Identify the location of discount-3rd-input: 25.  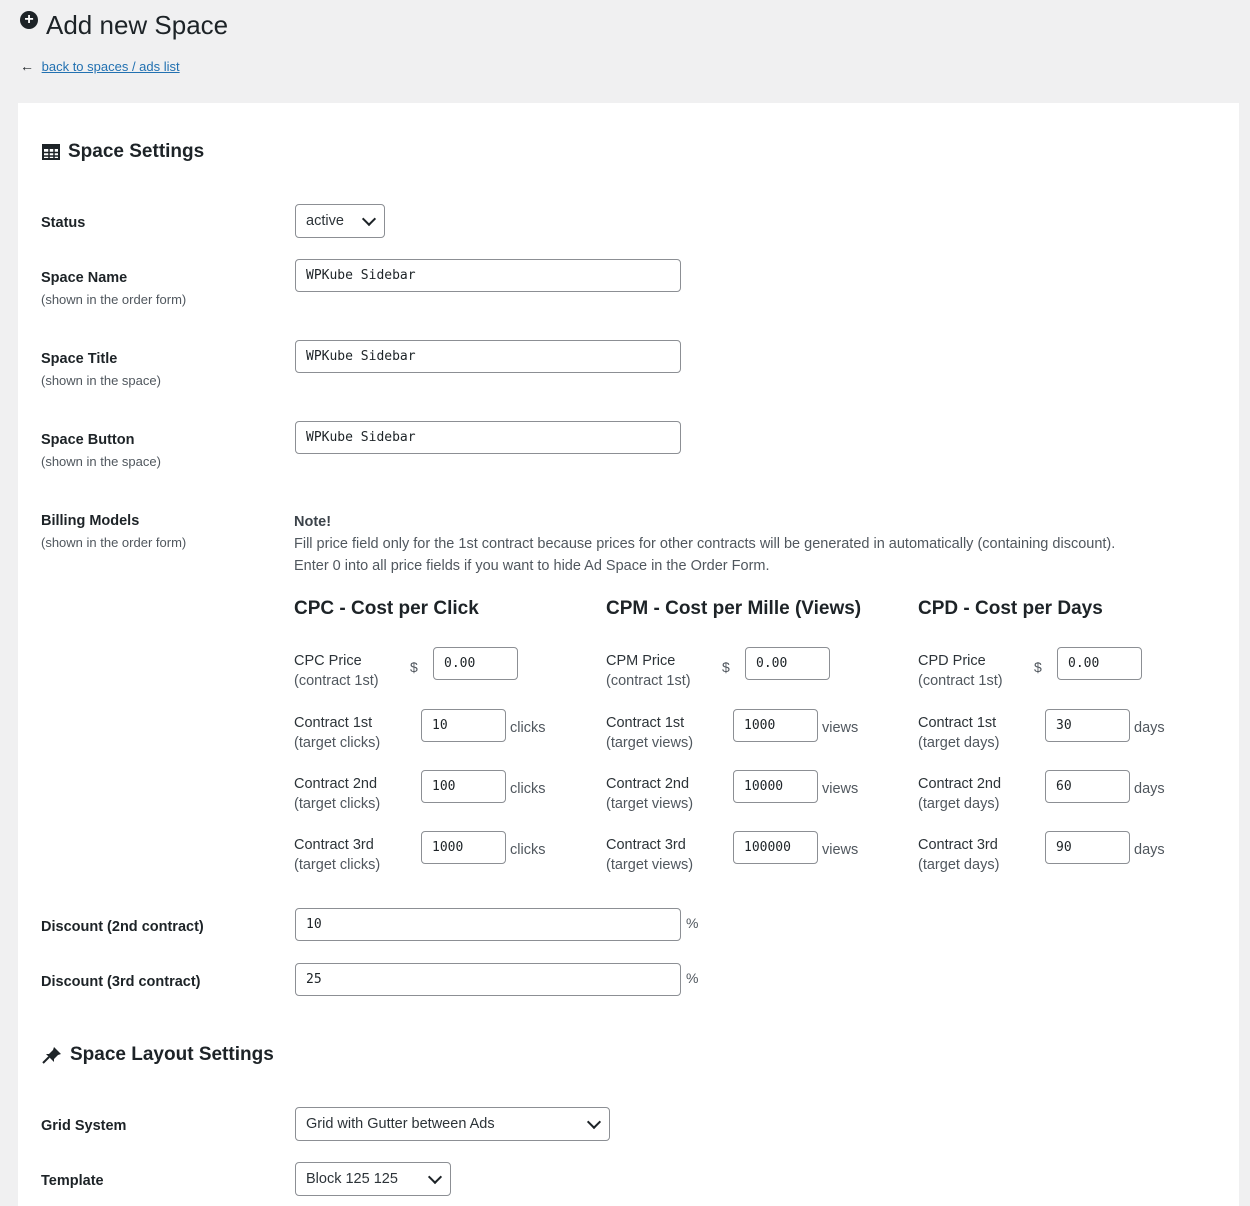
(488, 979).